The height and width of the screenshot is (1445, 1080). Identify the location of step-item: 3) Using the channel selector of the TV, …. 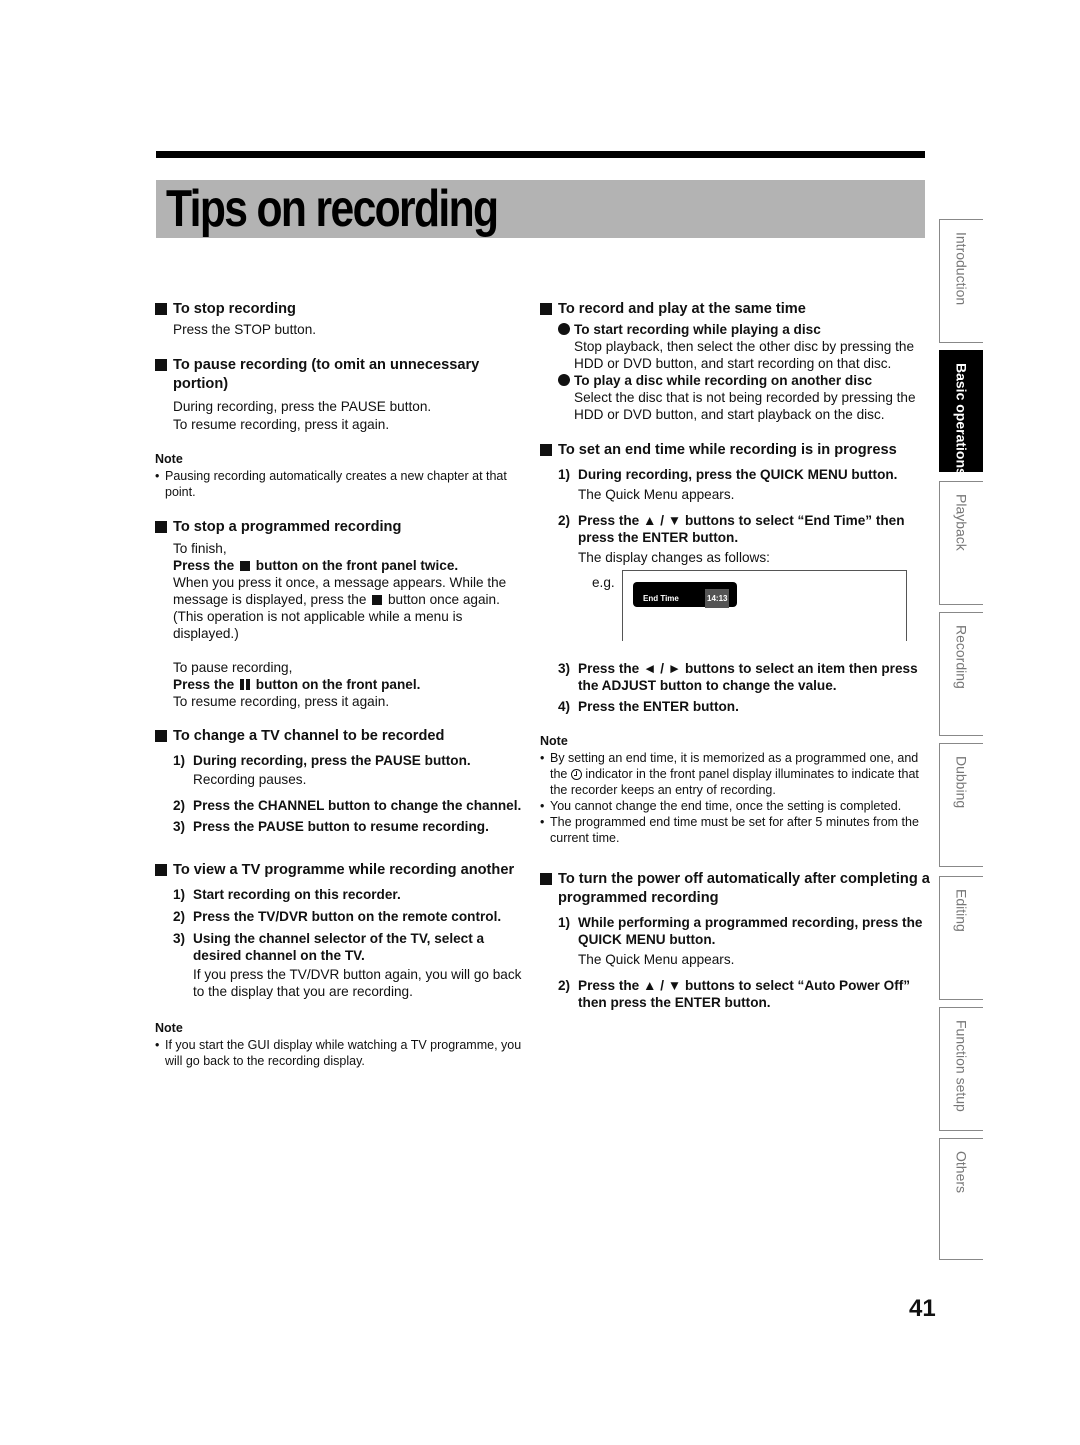
(329, 947).